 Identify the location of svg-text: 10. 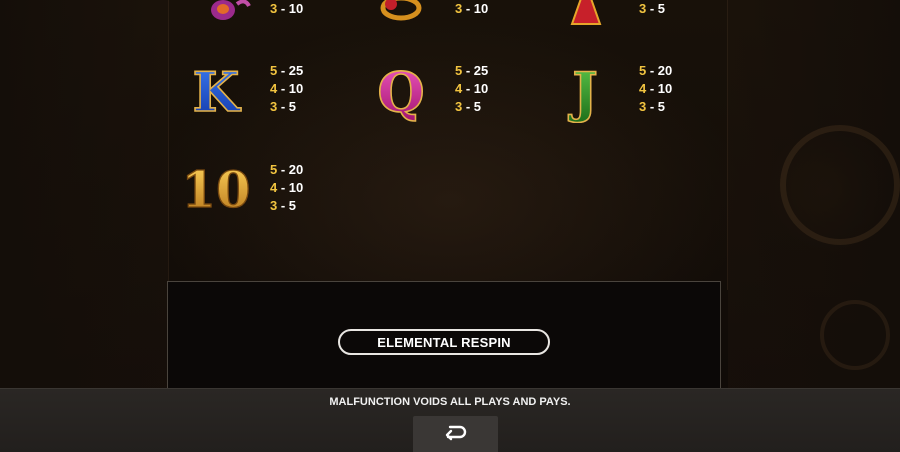
(216, 190).